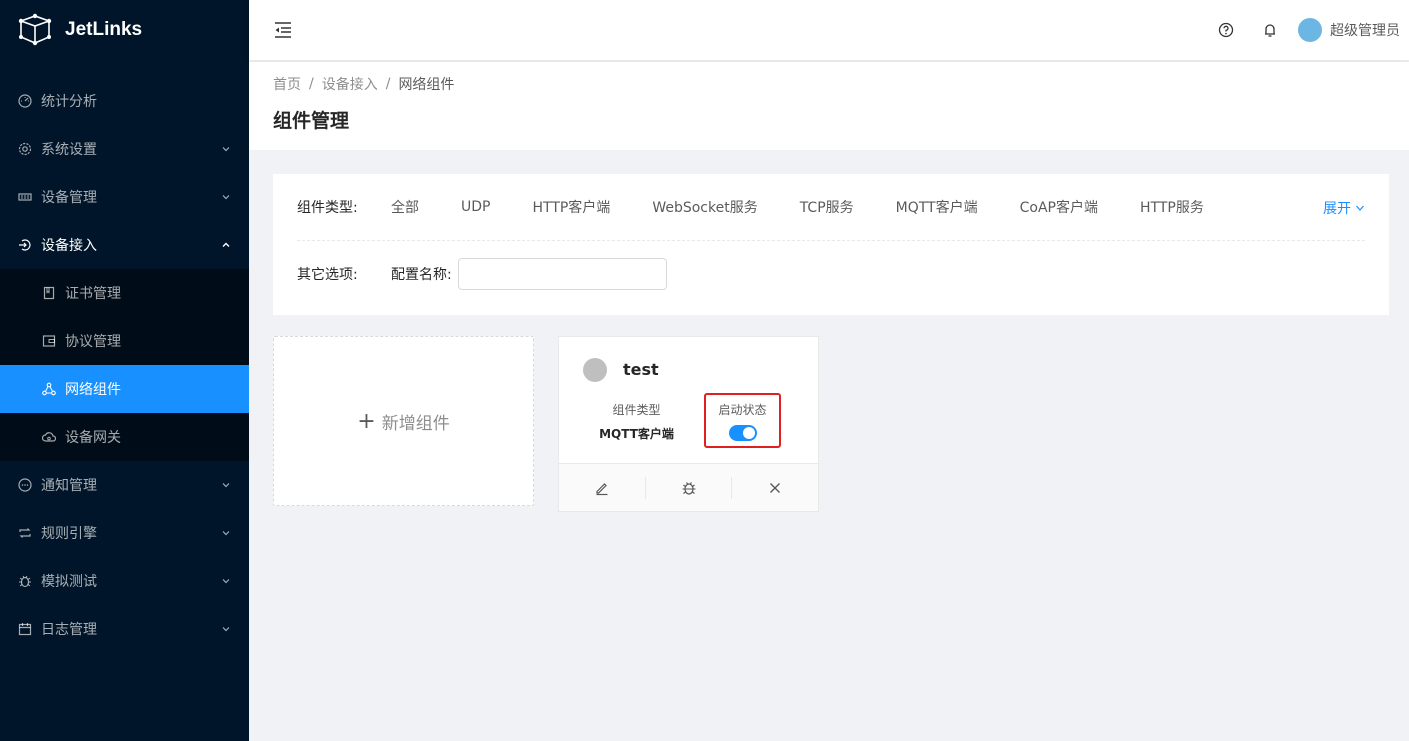 The height and width of the screenshot is (741, 1409). What do you see at coordinates (35, 29) in the screenshot?
I see `cube-logo-icon` at bounding box center [35, 29].